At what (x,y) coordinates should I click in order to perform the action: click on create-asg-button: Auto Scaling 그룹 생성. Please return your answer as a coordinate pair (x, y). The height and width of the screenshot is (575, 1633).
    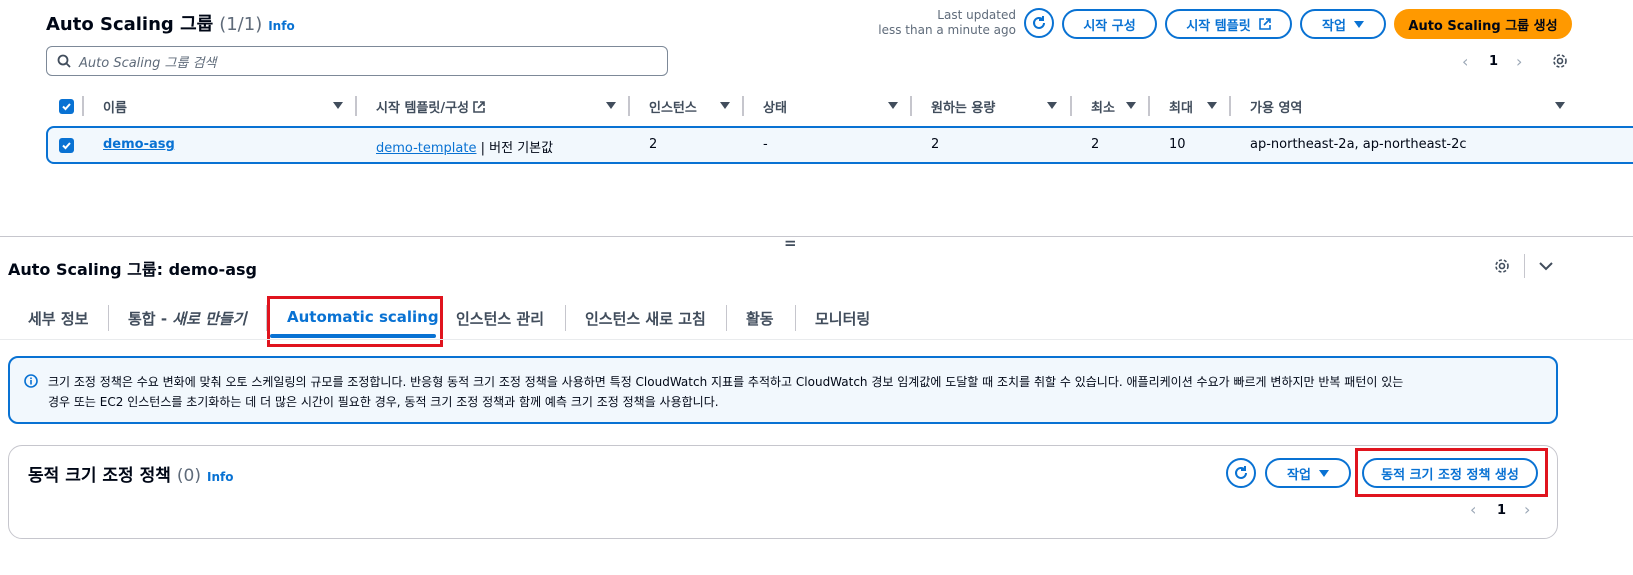
    Looking at the image, I should click on (1483, 24).